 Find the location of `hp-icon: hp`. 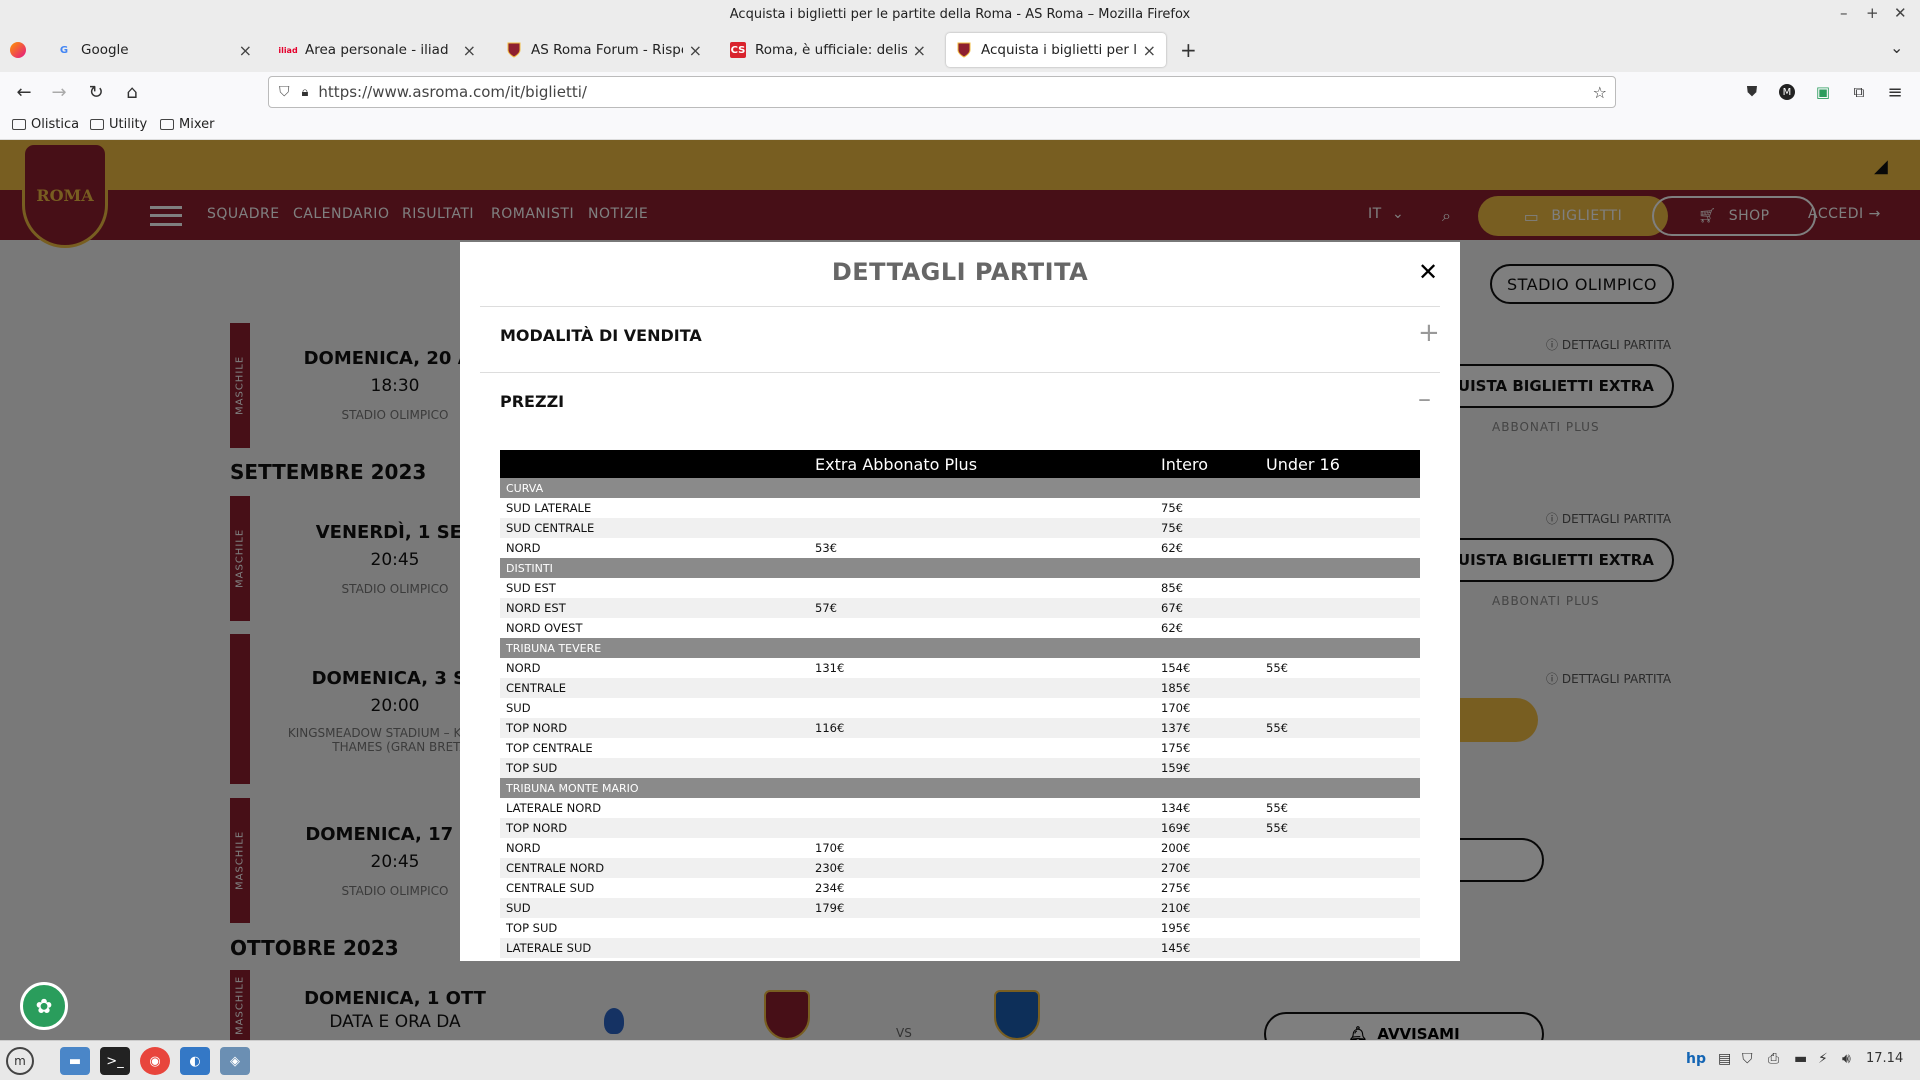

hp-icon: hp is located at coordinates (1696, 1059).